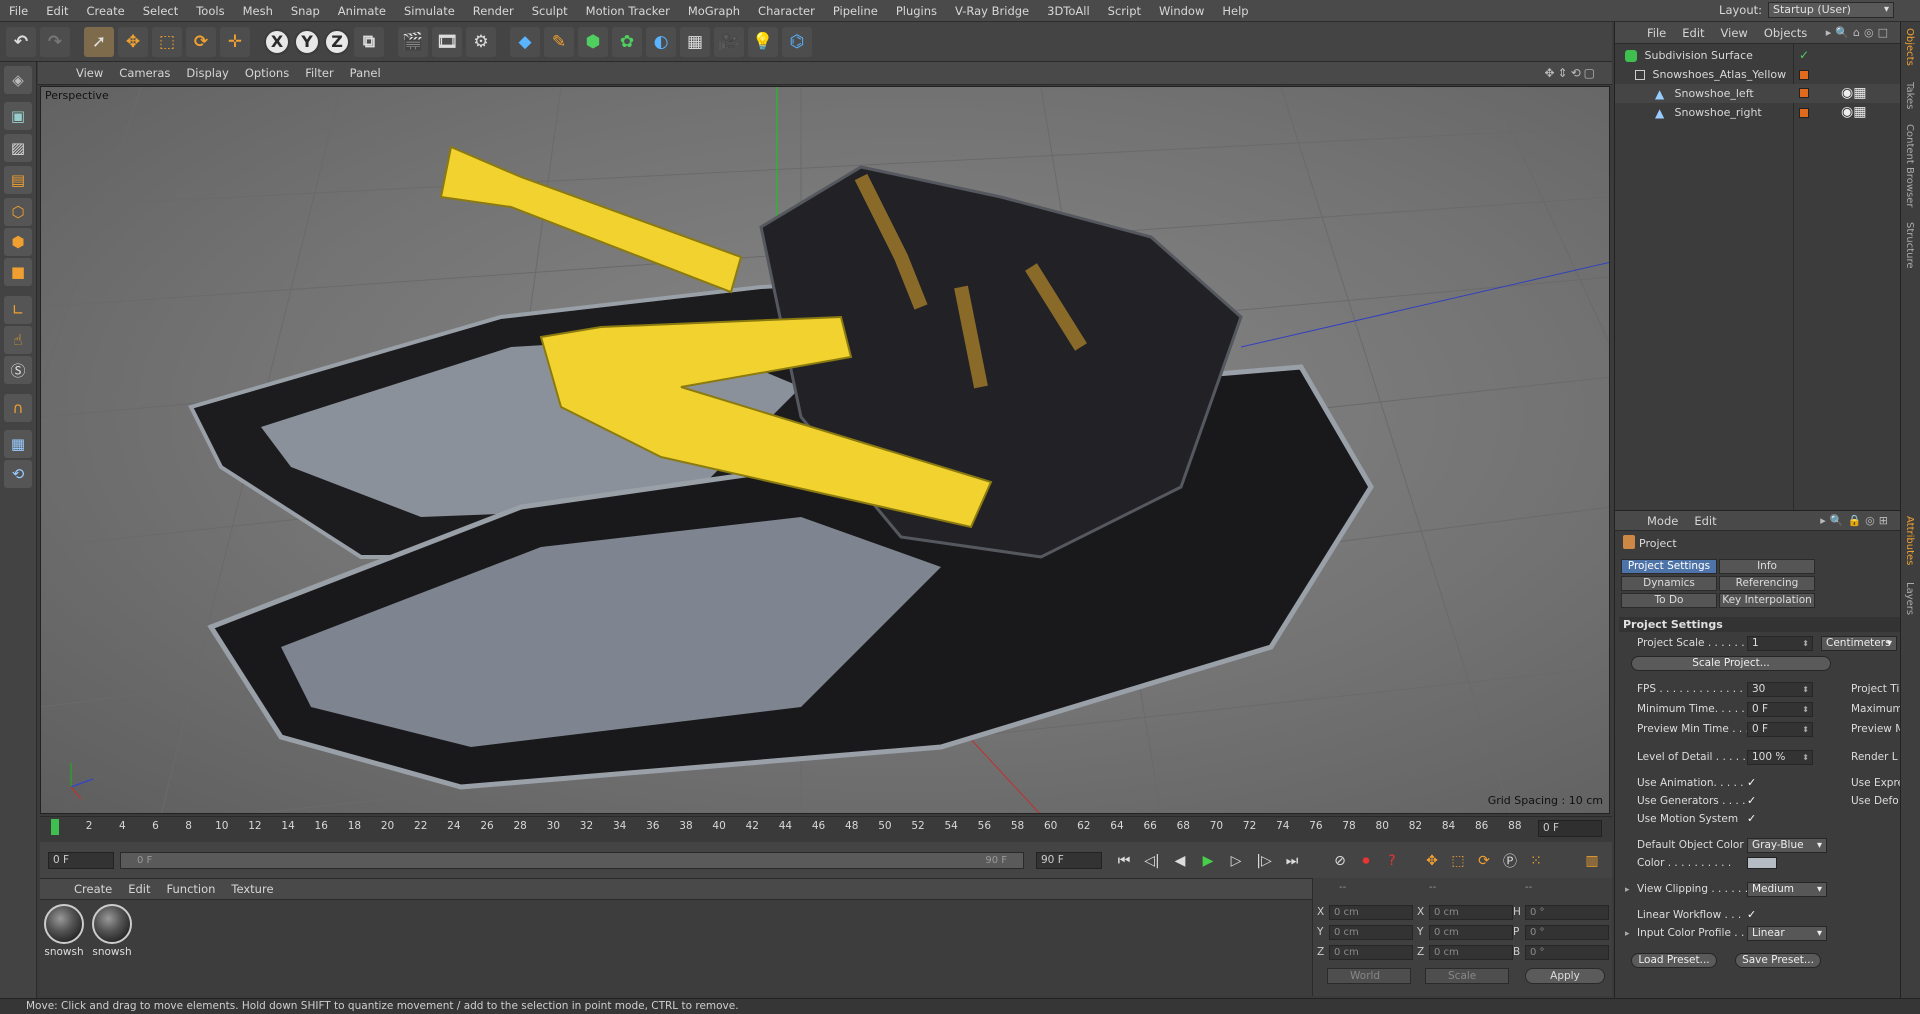 Image resolution: width=1920 pixels, height=1014 pixels. What do you see at coordinates (661, 41) in the screenshot?
I see `deformer-icon: ◐` at bounding box center [661, 41].